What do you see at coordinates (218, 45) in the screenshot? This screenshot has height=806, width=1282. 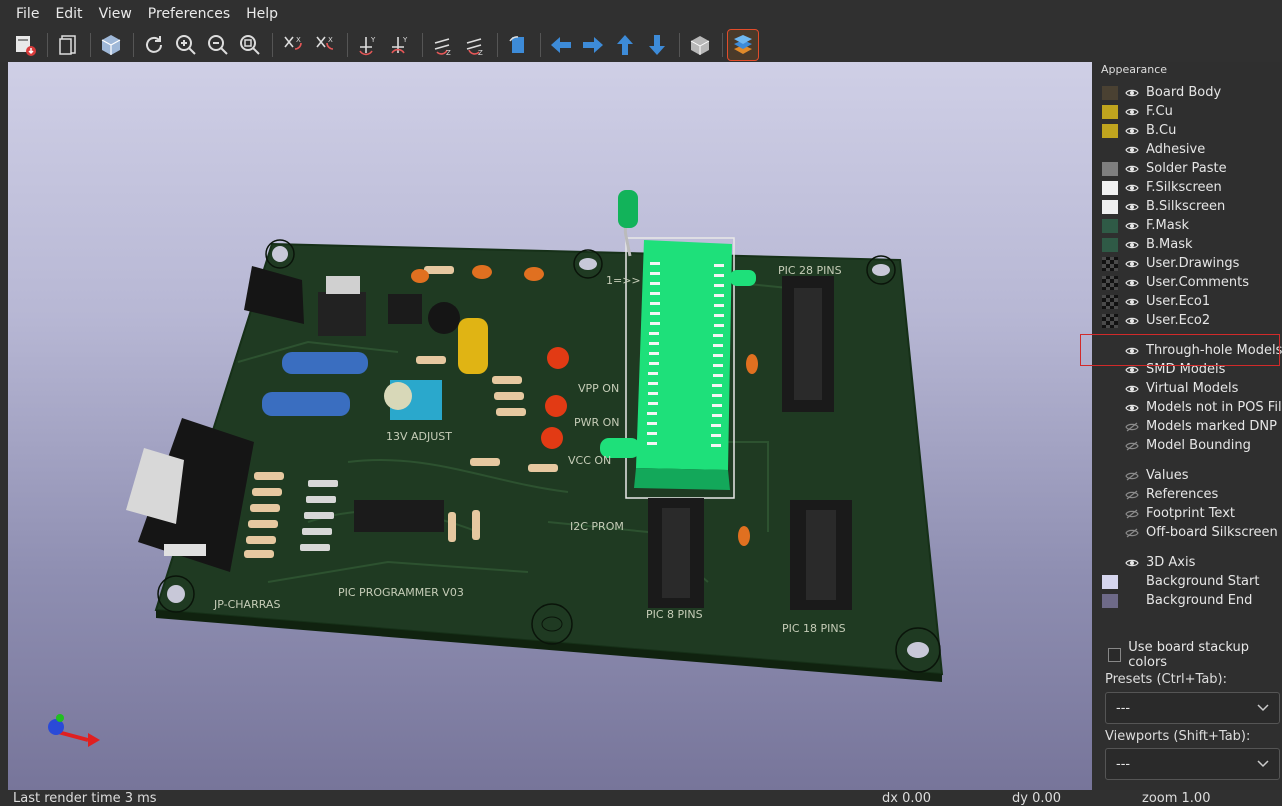 I see `zoom-out-button` at bounding box center [218, 45].